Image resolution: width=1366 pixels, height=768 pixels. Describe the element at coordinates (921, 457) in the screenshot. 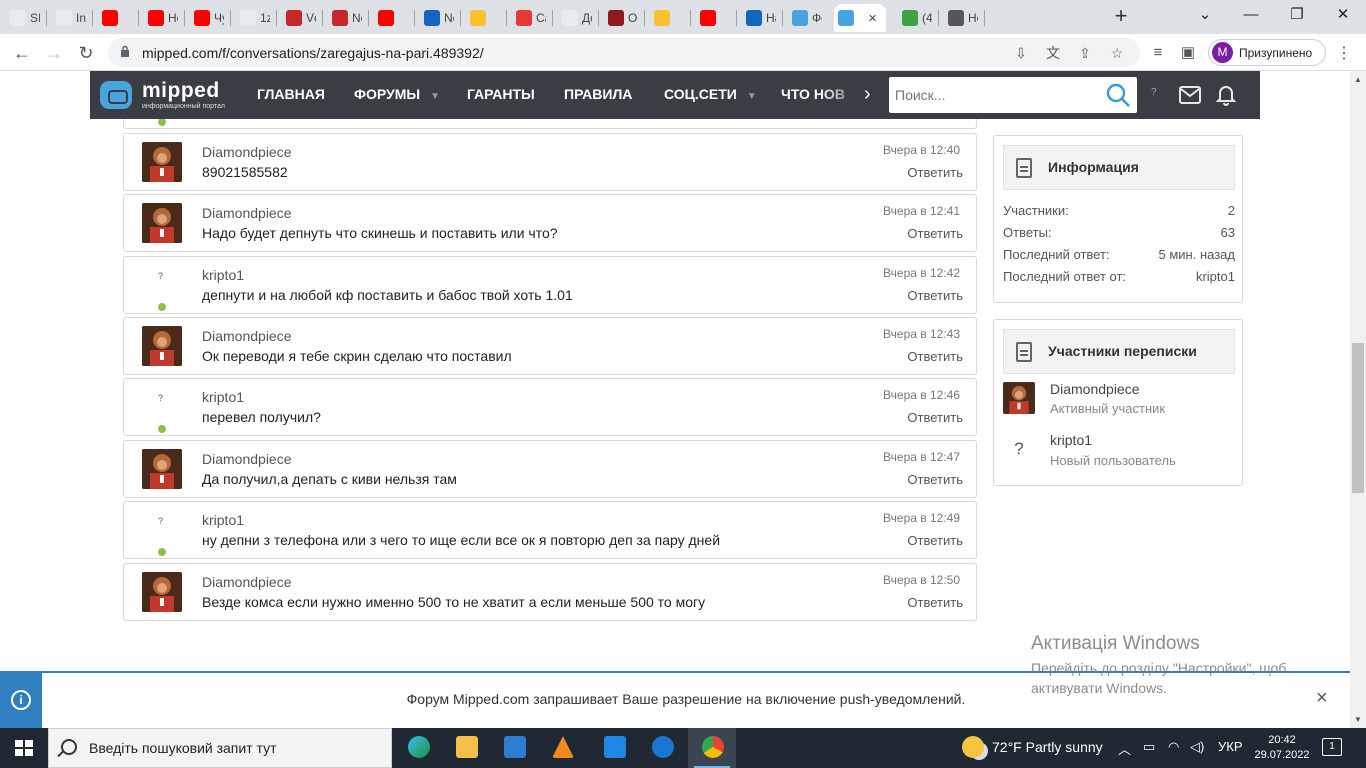

I see `message-time: Вчера в 12:47` at that location.